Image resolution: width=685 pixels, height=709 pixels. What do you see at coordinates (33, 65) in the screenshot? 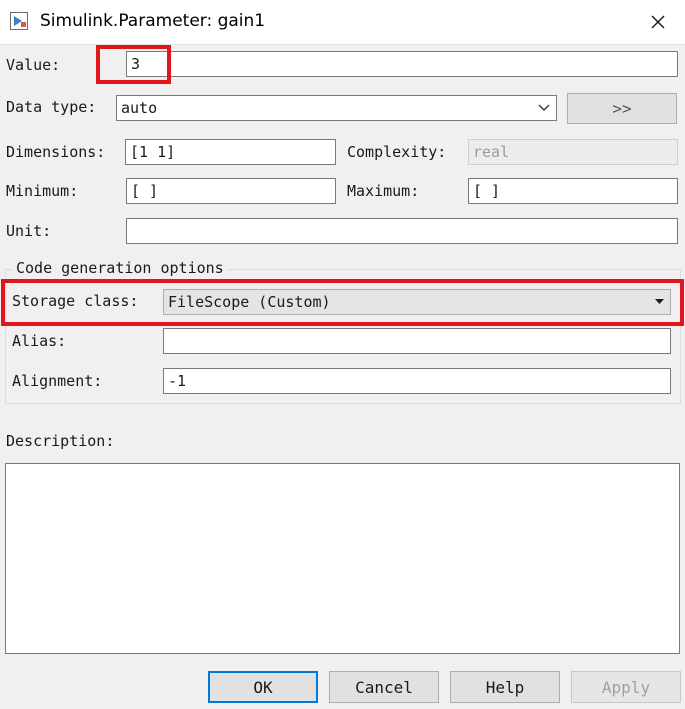
I see `value-label: Value:` at bounding box center [33, 65].